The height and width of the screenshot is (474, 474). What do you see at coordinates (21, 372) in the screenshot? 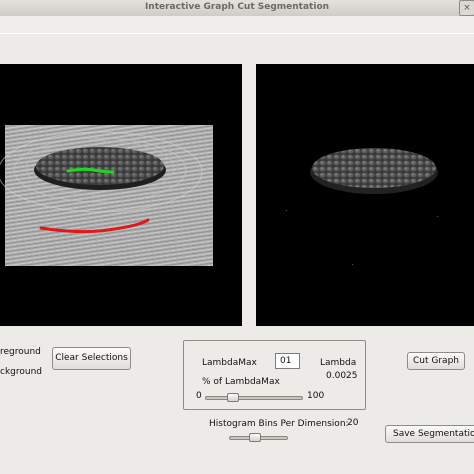
I see `background-radio-label: ckground` at bounding box center [21, 372].